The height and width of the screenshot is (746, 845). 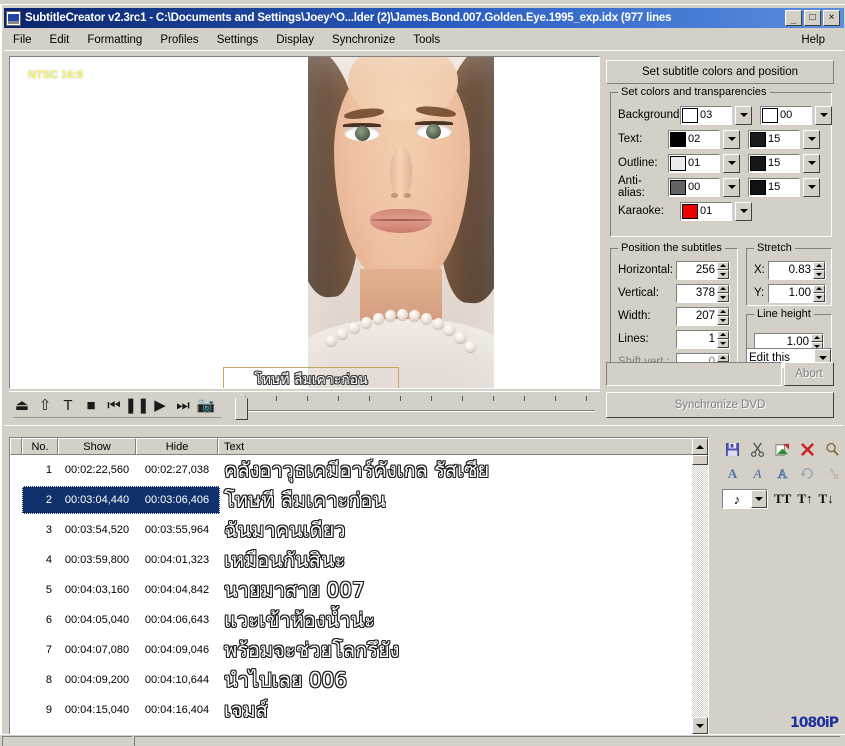 I want to click on table-row: 3 00:03:54,520 00:03:55,964 ฉันมาคนเดียว, so click(x=352, y=530).